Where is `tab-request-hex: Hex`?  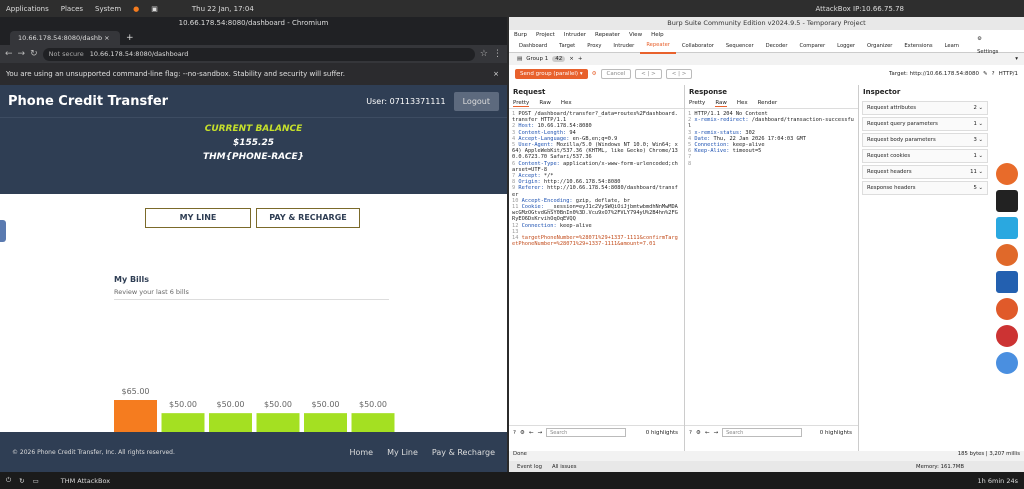 tab-request-hex: Hex is located at coordinates (566, 103).